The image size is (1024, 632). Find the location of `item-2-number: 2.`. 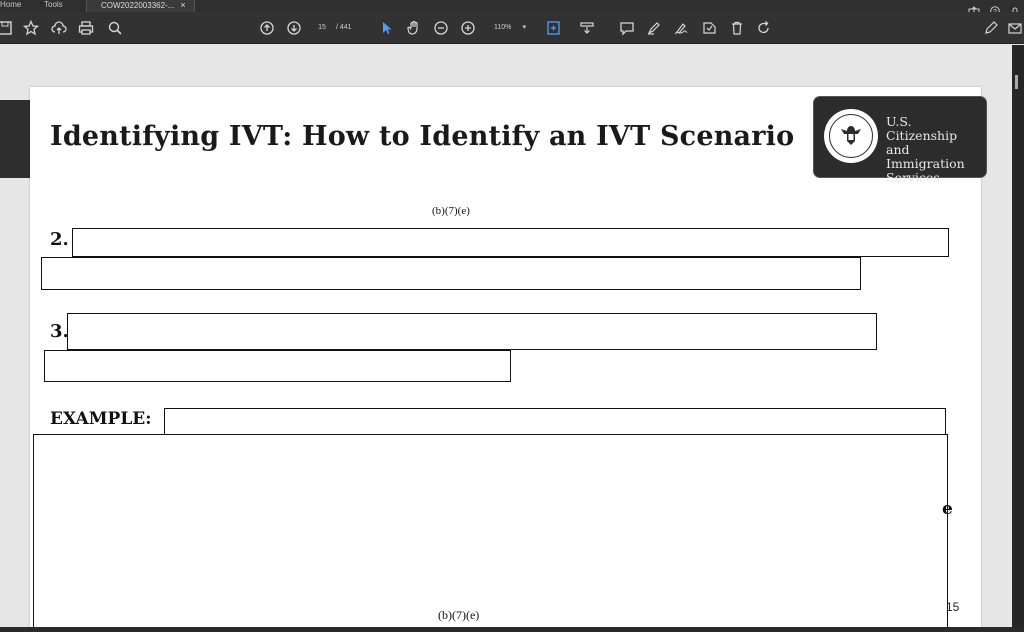

item-2-number: 2. is located at coordinates (59, 239).